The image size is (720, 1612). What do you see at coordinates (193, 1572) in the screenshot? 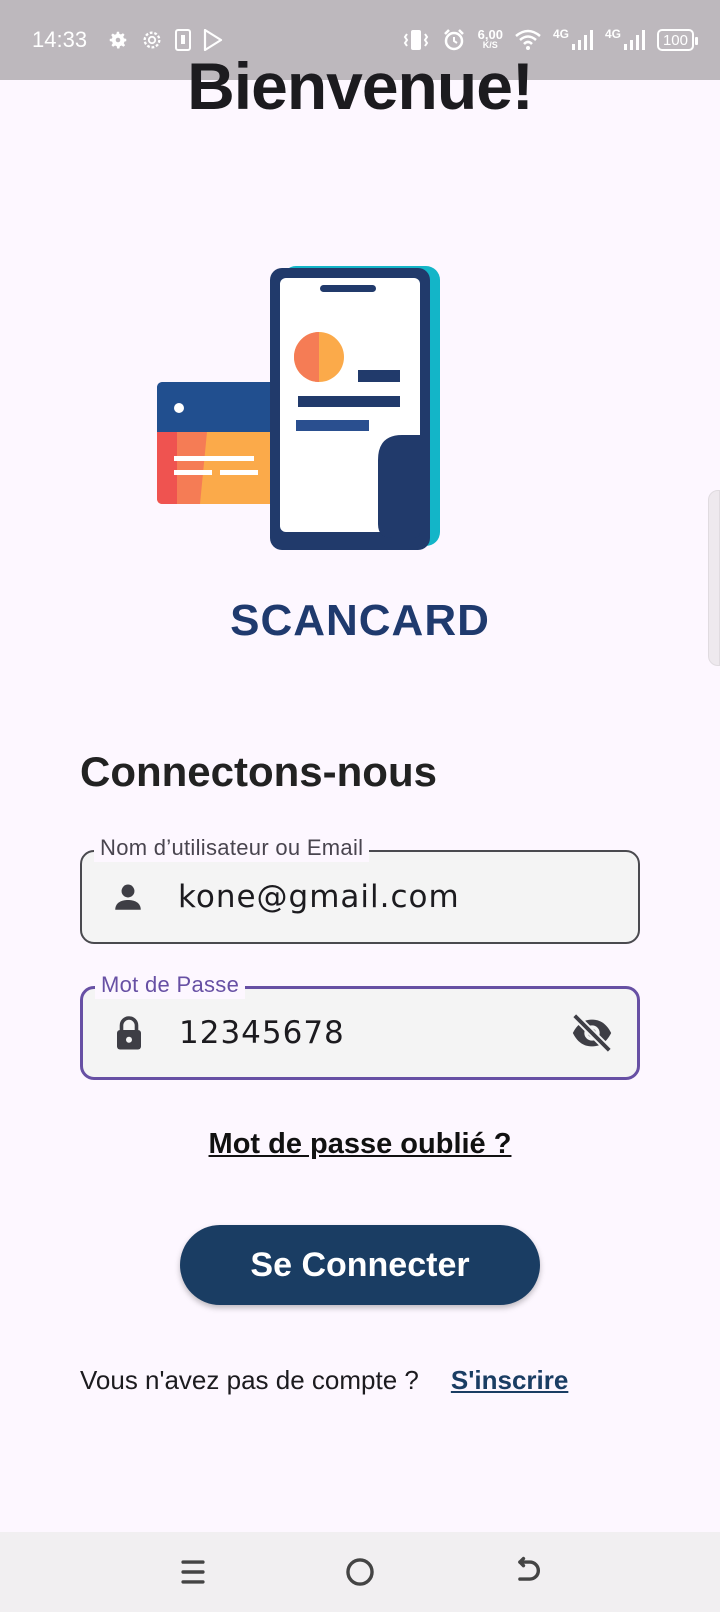
I see `menu-icon` at bounding box center [193, 1572].